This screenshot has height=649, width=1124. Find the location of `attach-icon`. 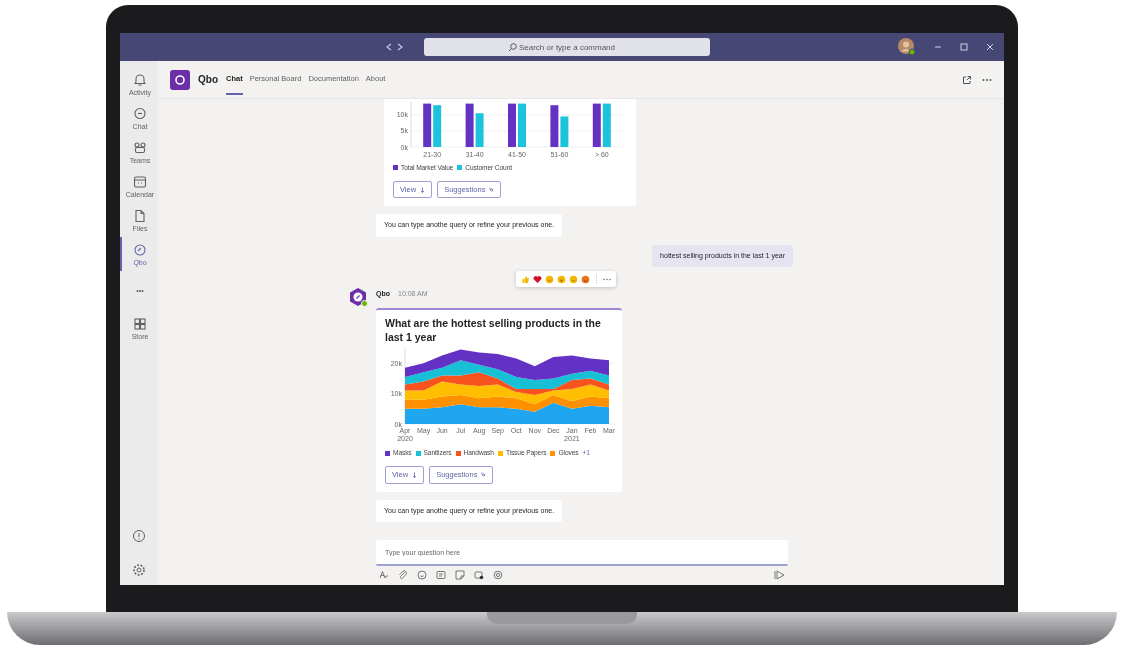

attach-icon is located at coordinates (403, 575).